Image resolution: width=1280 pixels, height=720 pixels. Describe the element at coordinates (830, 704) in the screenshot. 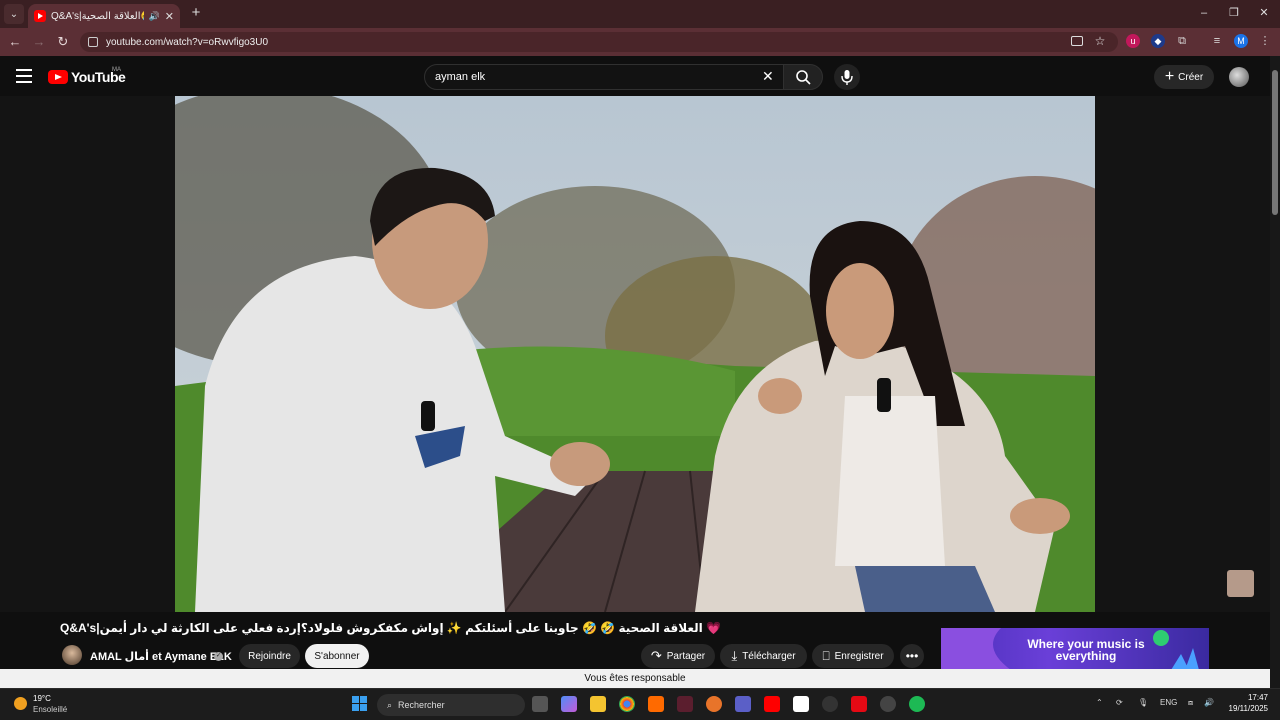

I see `app-grey-icon` at that location.